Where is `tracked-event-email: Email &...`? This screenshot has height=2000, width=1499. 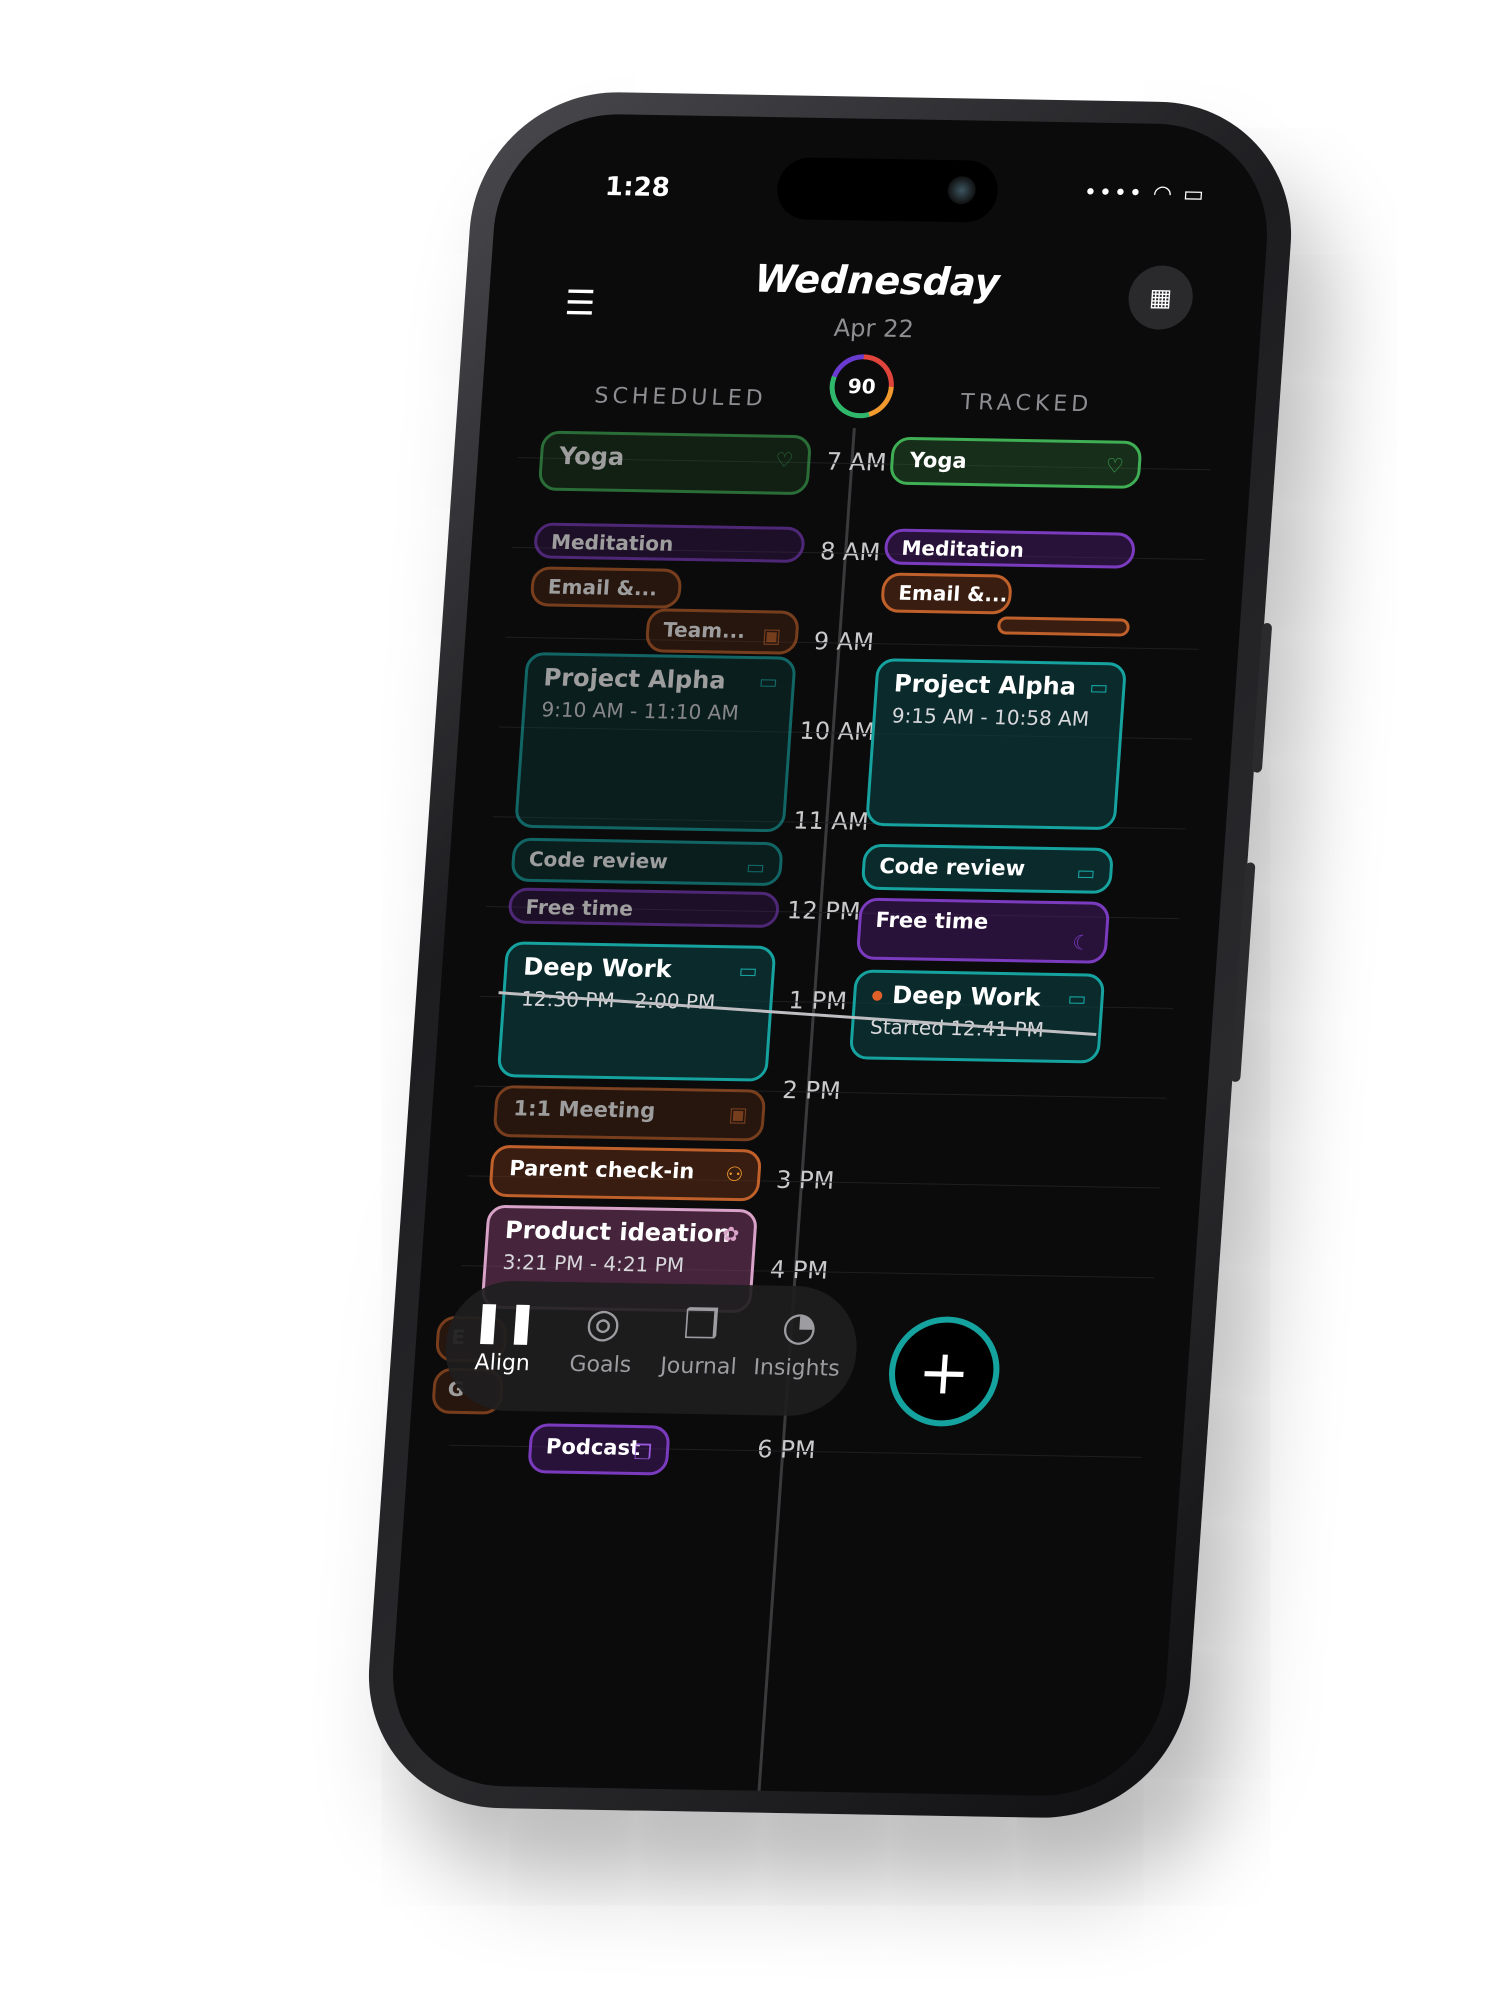 tracked-event-email: Email &... is located at coordinates (946, 593).